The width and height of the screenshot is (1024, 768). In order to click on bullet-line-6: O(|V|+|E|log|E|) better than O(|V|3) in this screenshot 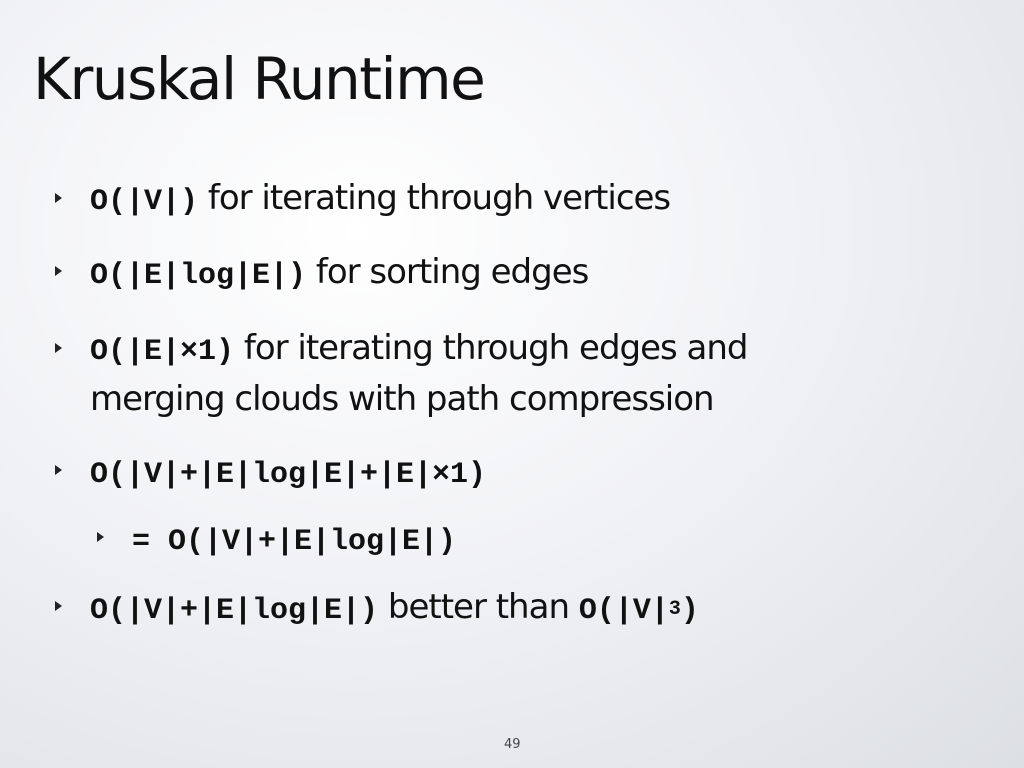, I will do `click(394, 608)`.